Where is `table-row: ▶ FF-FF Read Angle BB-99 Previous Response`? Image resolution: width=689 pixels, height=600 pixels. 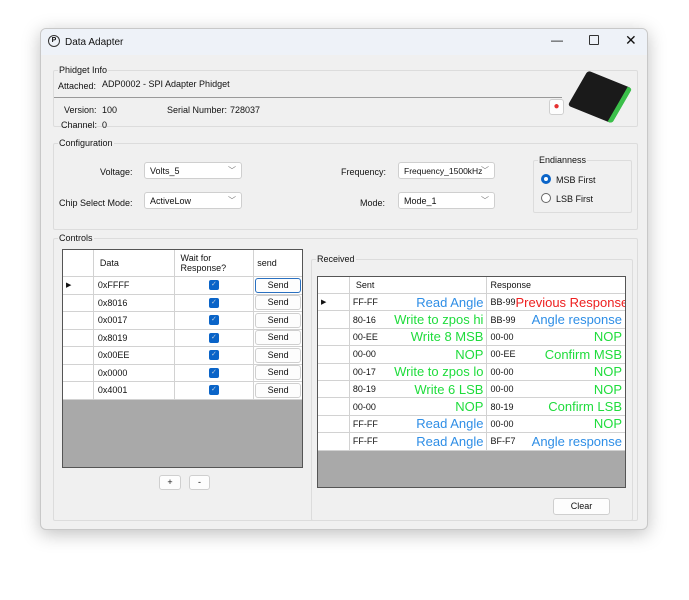 table-row: ▶ FF-FF Read Angle BB-99 Previous Response is located at coordinates (471, 303).